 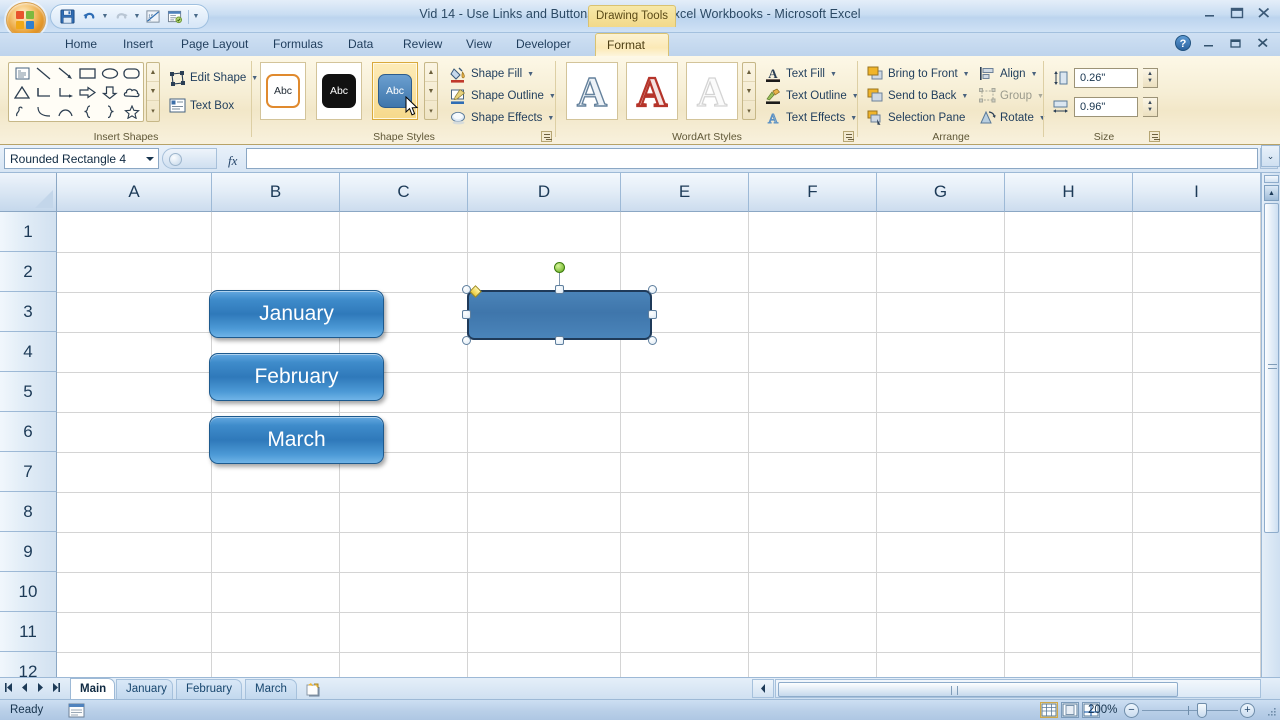 I want to click on wordart-more-icon: ▾, so click(x=749, y=110).